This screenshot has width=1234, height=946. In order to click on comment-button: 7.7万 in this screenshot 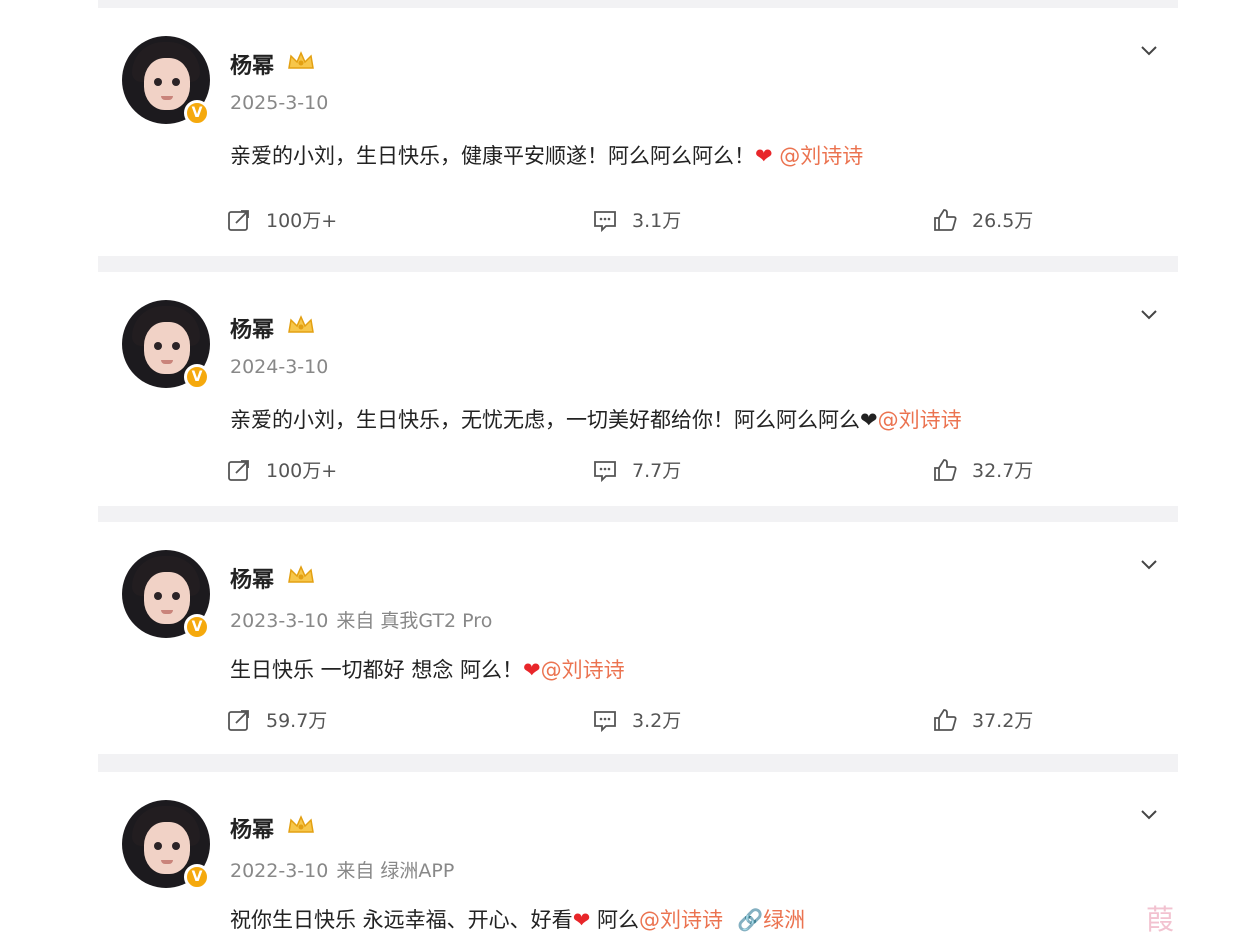, I will do `click(636, 469)`.